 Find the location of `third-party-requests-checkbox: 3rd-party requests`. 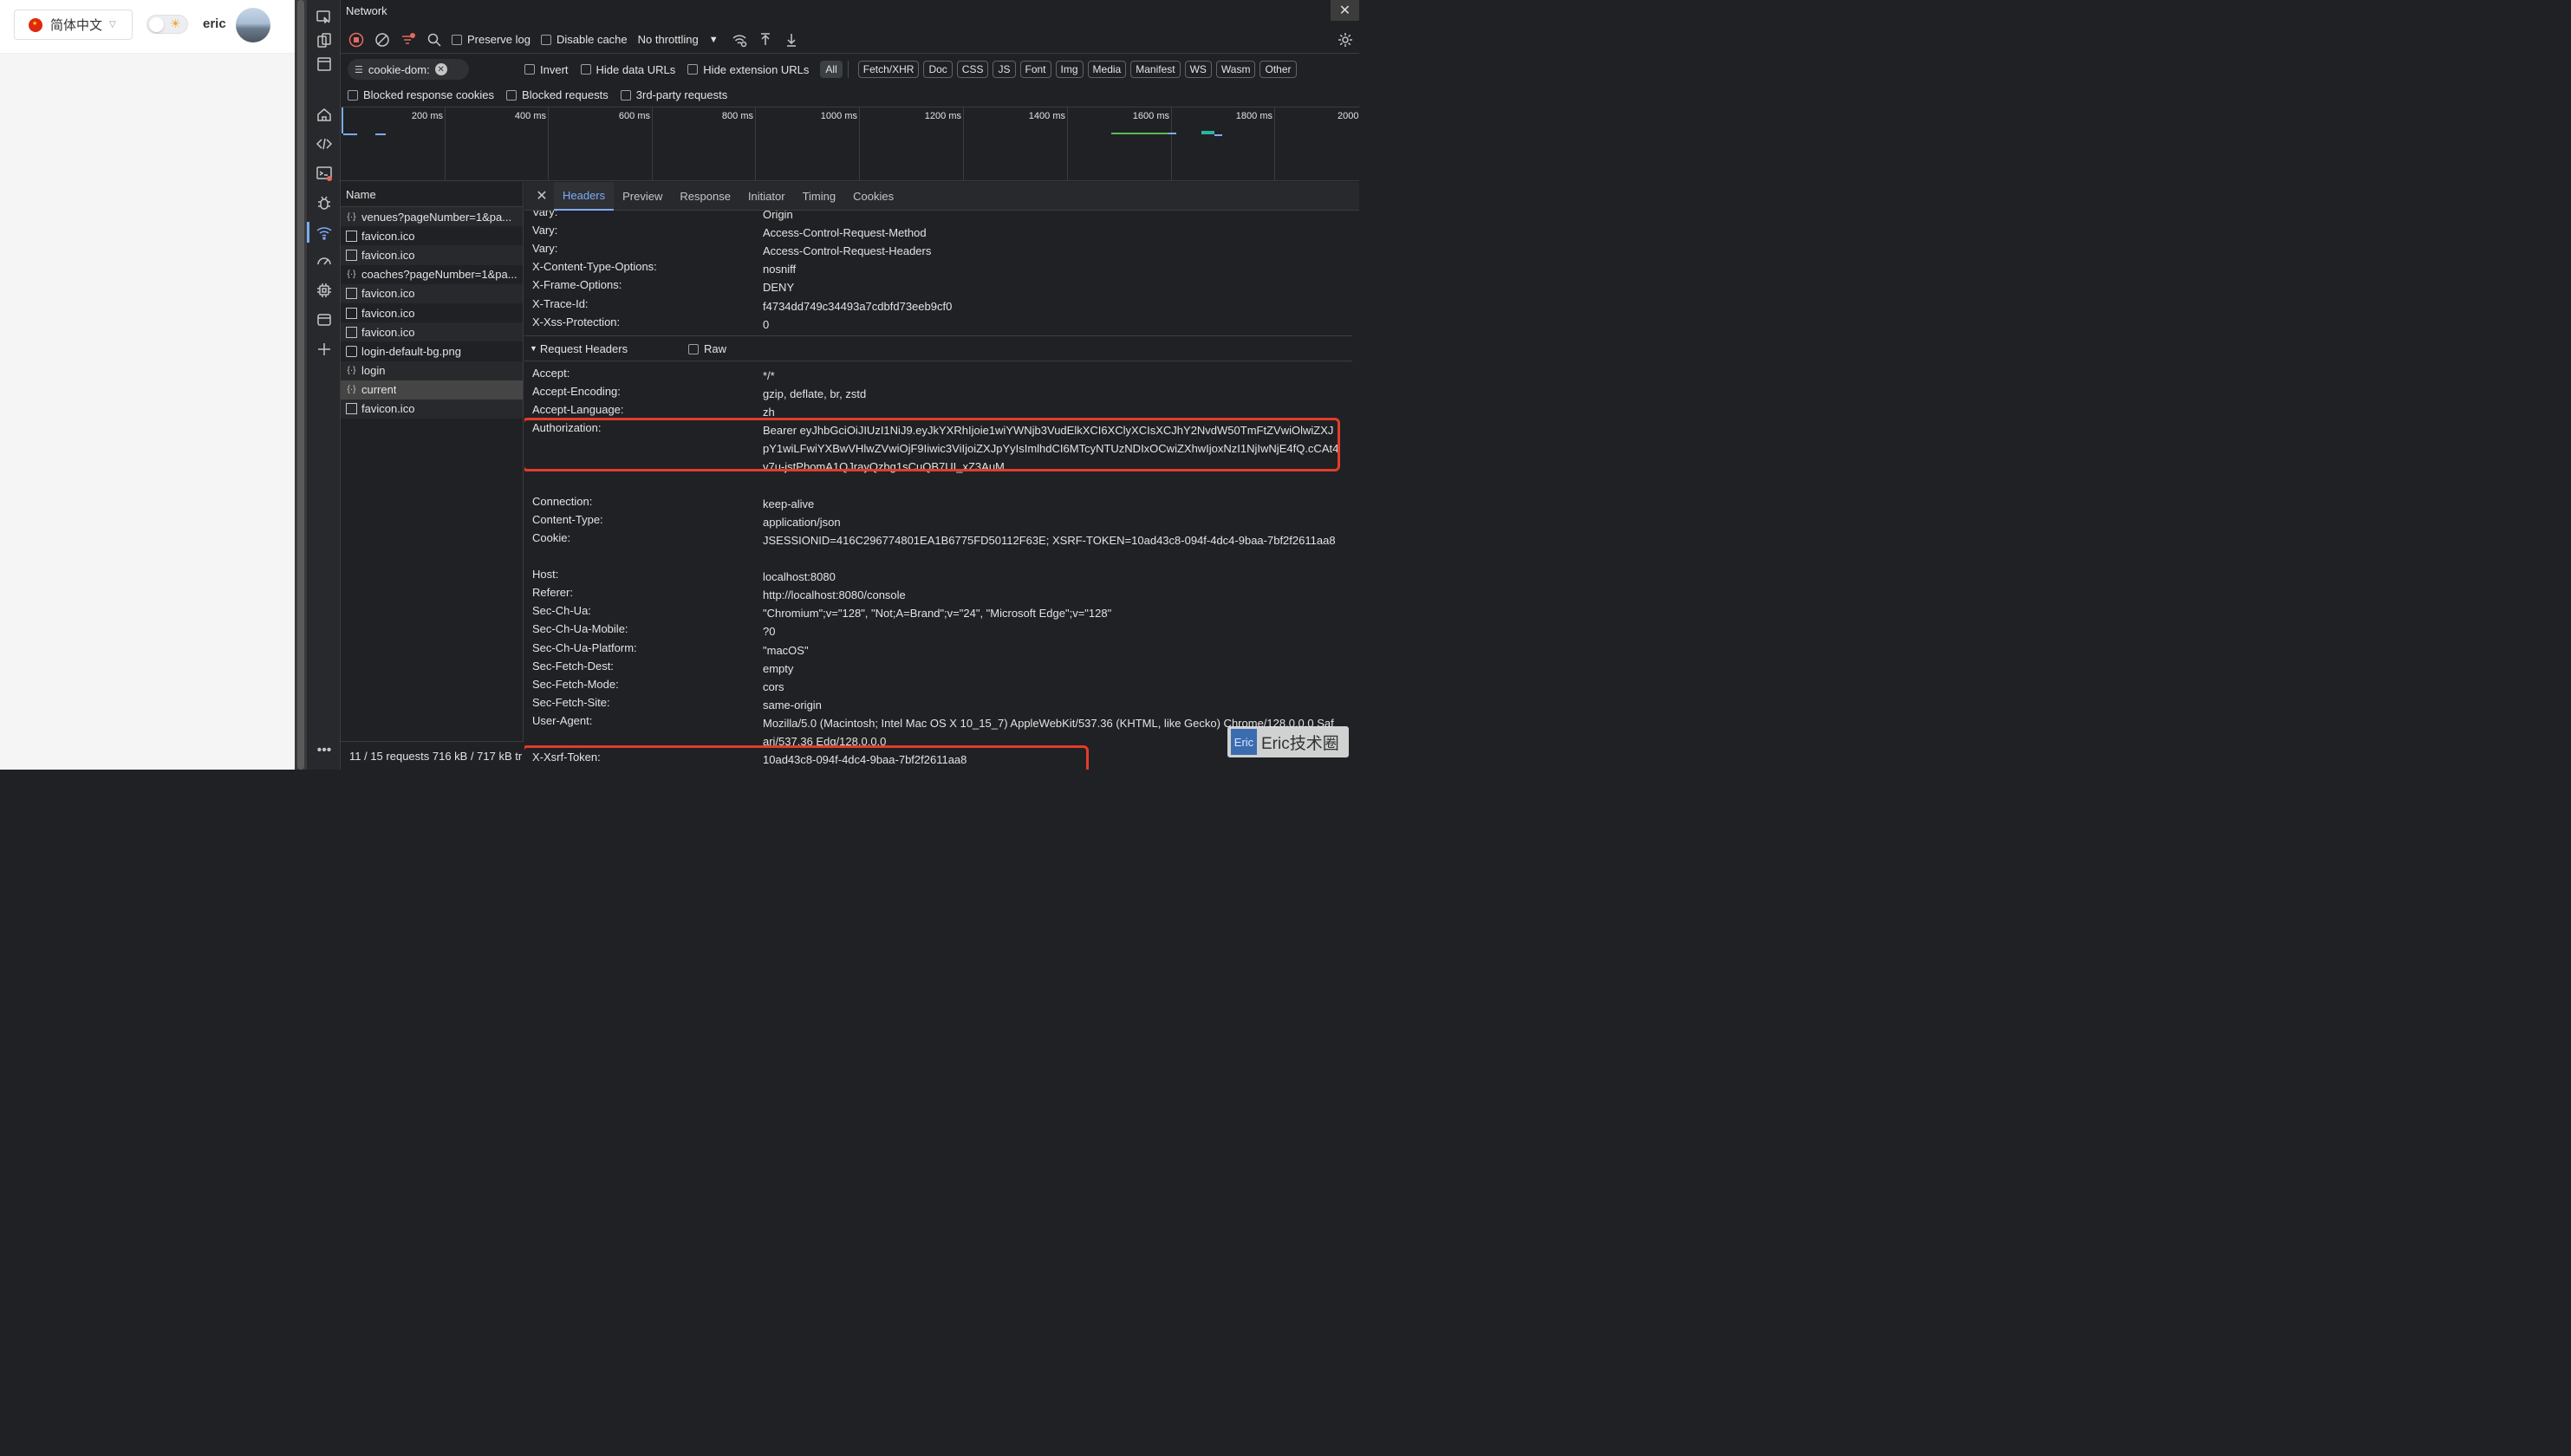

third-party-requests-checkbox: 3rd-party requests is located at coordinates (674, 94).